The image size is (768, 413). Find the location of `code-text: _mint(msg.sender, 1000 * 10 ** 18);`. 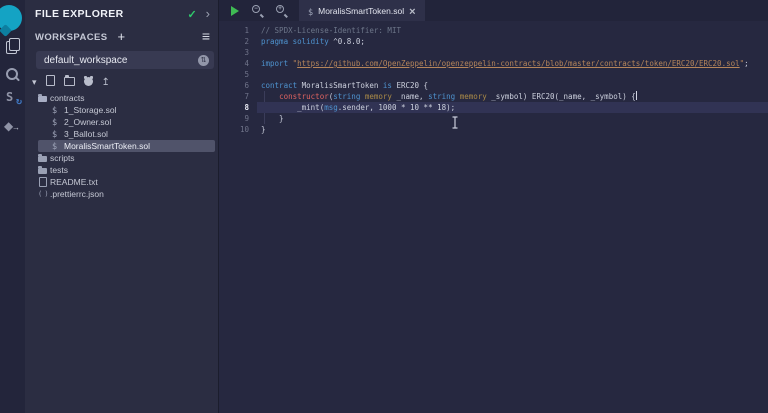

code-text: _mint(msg.sender, 1000 * 10 ** 18); is located at coordinates (358, 107).